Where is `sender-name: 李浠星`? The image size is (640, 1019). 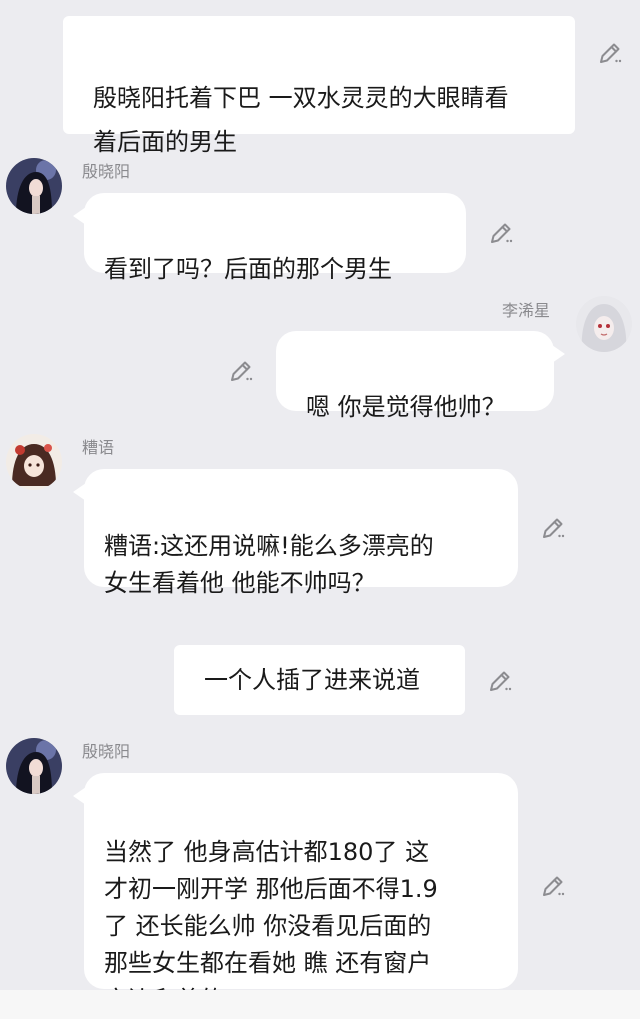 sender-name: 李浠星 is located at coordinates (526, 310).